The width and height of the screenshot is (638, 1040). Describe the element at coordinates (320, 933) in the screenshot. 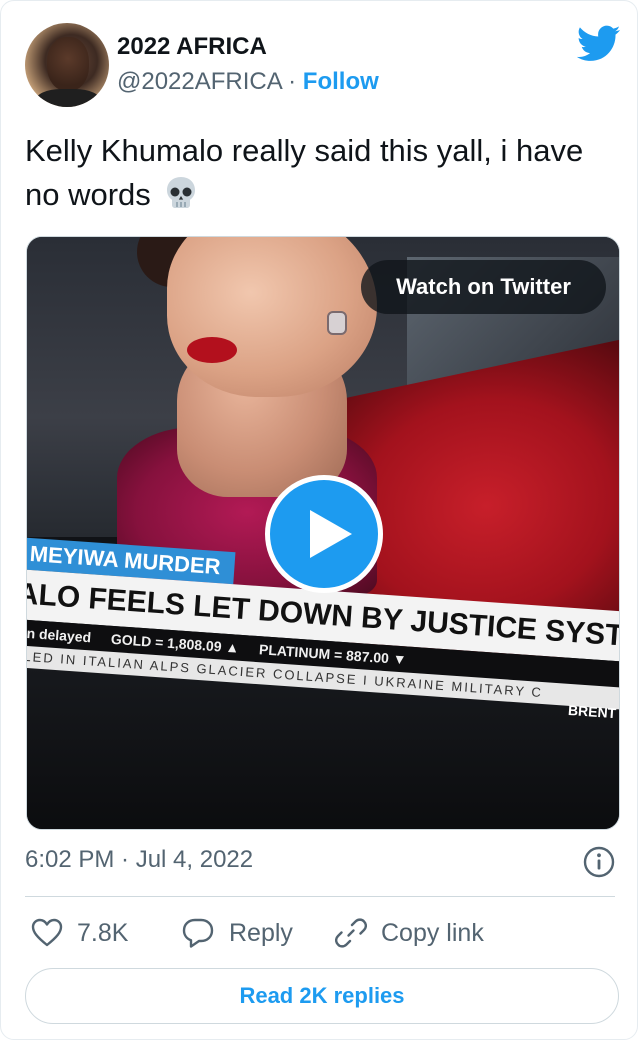

I see `tweet-actions: 7.8K Reply Copy link` at that location.